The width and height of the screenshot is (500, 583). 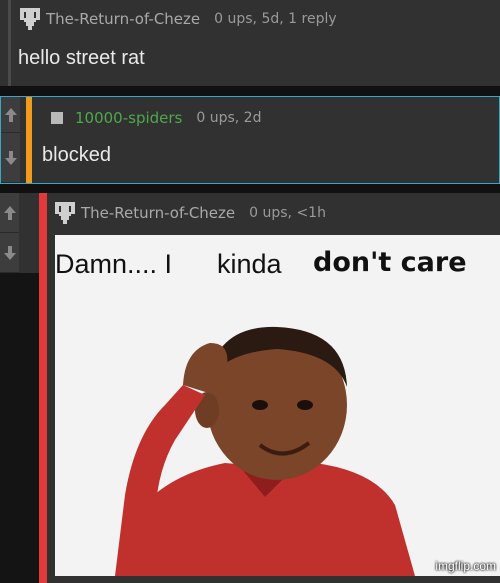 I want to click on comment-meta: The-Return-of-Cheze 0 ups, <1h, so click(x=190, y=213).